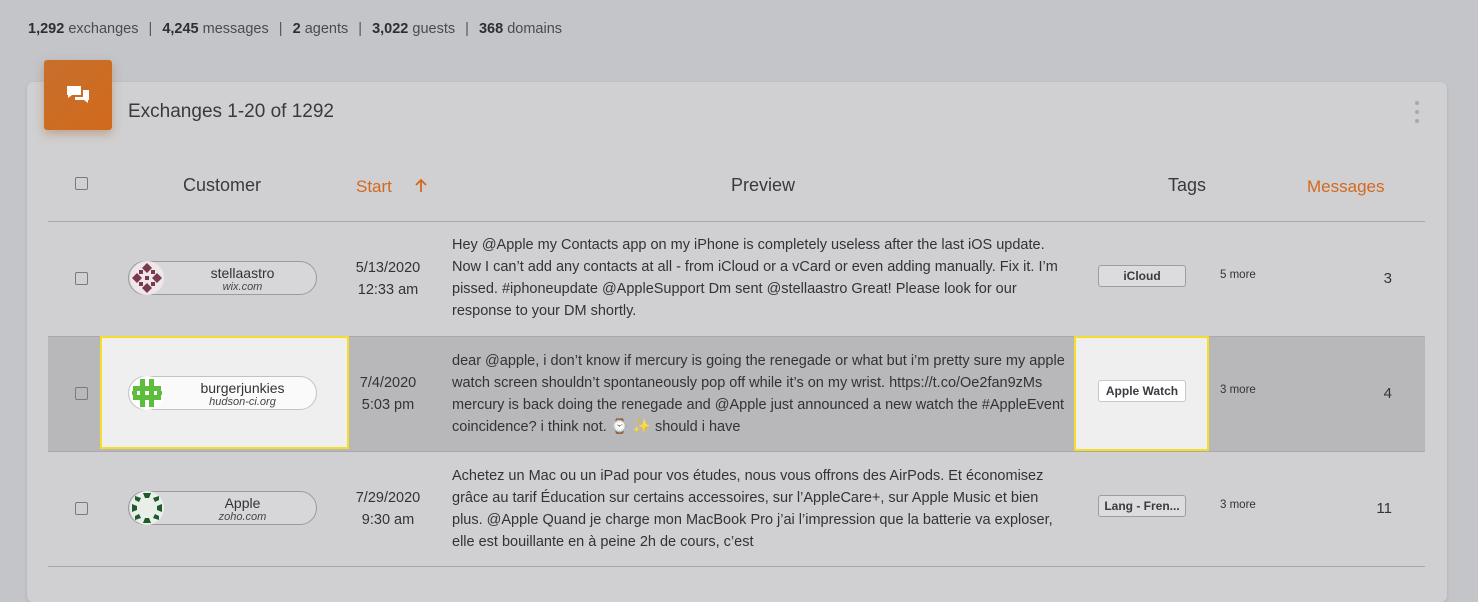 The image size is (1478, 602). Describe the element at coordinates (388, 394) in the screenshot. I see `start-date: 7/4/2020 5:03 pm` at that location.